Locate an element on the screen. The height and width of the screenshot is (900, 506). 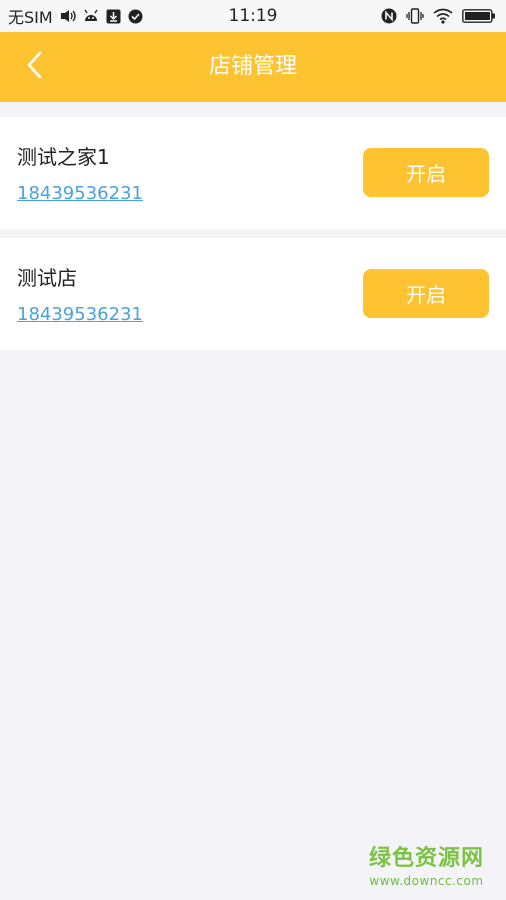
app-header: 店铺管理 is located at coordinates (253, 67).